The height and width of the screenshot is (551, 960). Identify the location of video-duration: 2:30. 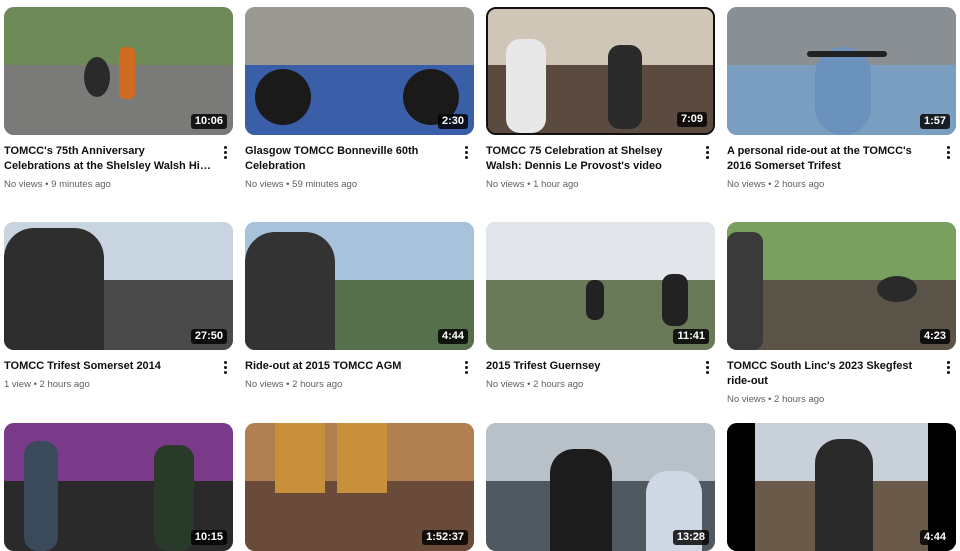
(452, 121).